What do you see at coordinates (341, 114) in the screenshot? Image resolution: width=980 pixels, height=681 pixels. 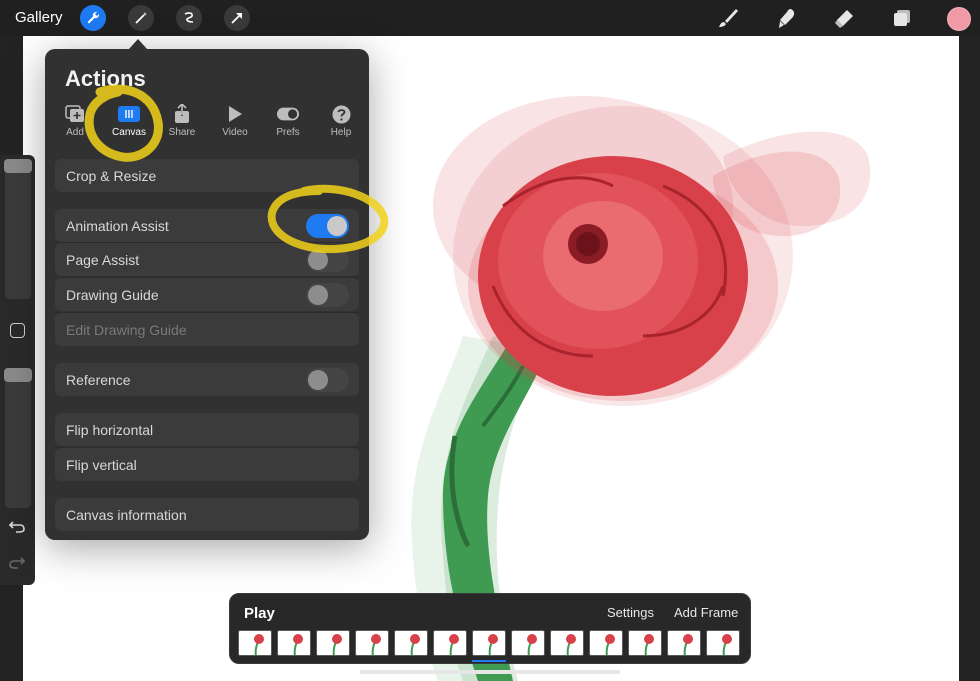 I see `help-icon` at bounding box center [341, 114].